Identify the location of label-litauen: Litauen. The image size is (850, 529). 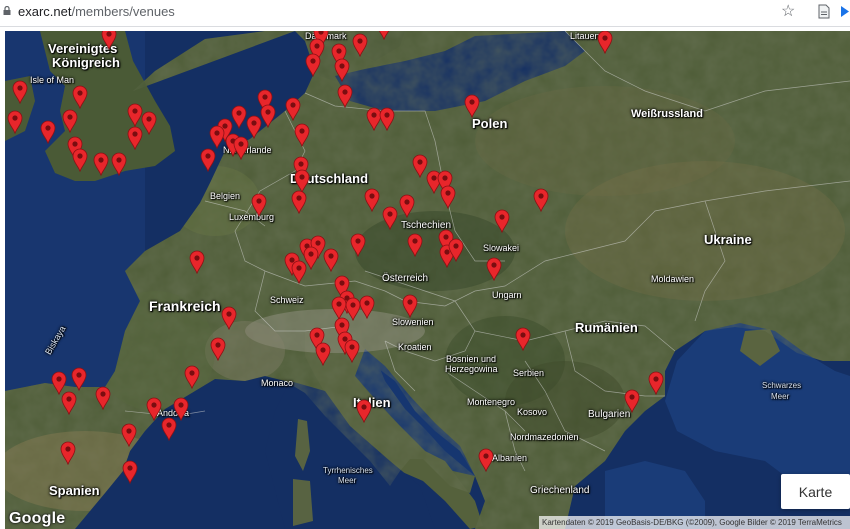
(585, 36).